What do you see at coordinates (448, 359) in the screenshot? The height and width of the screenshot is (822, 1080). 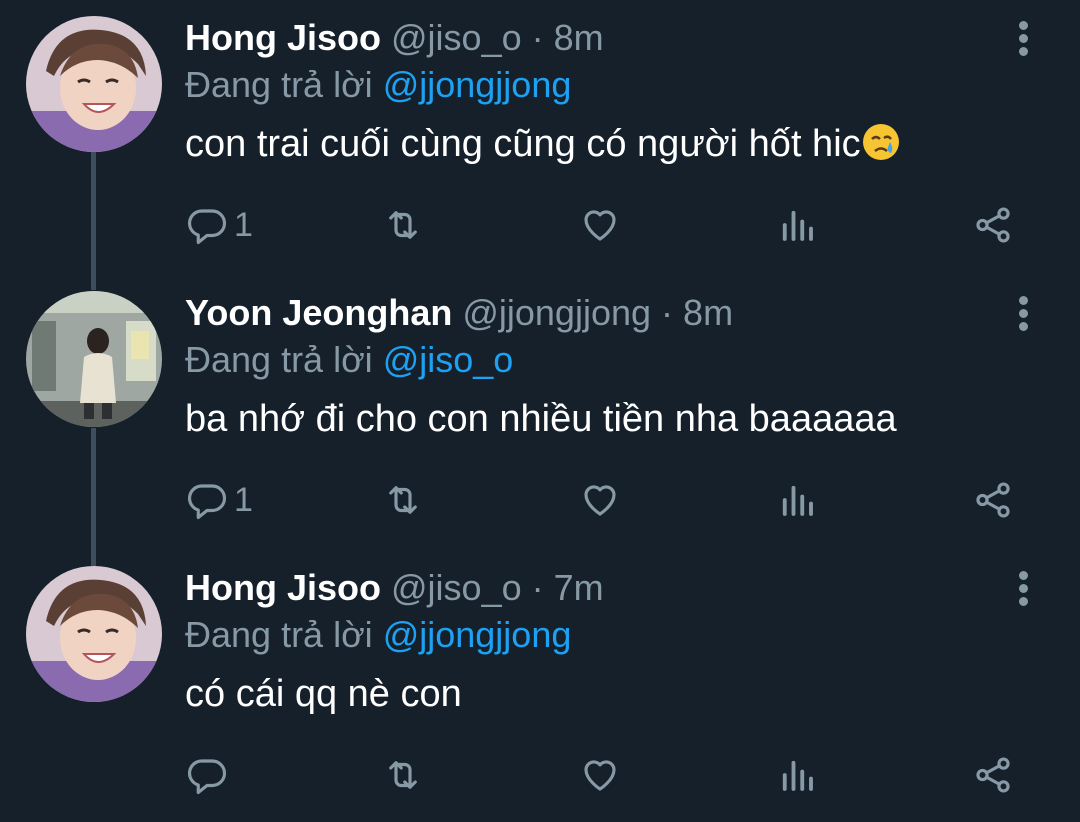 I see `mention-link: @jiso_o` at bounding box center [448, 359].